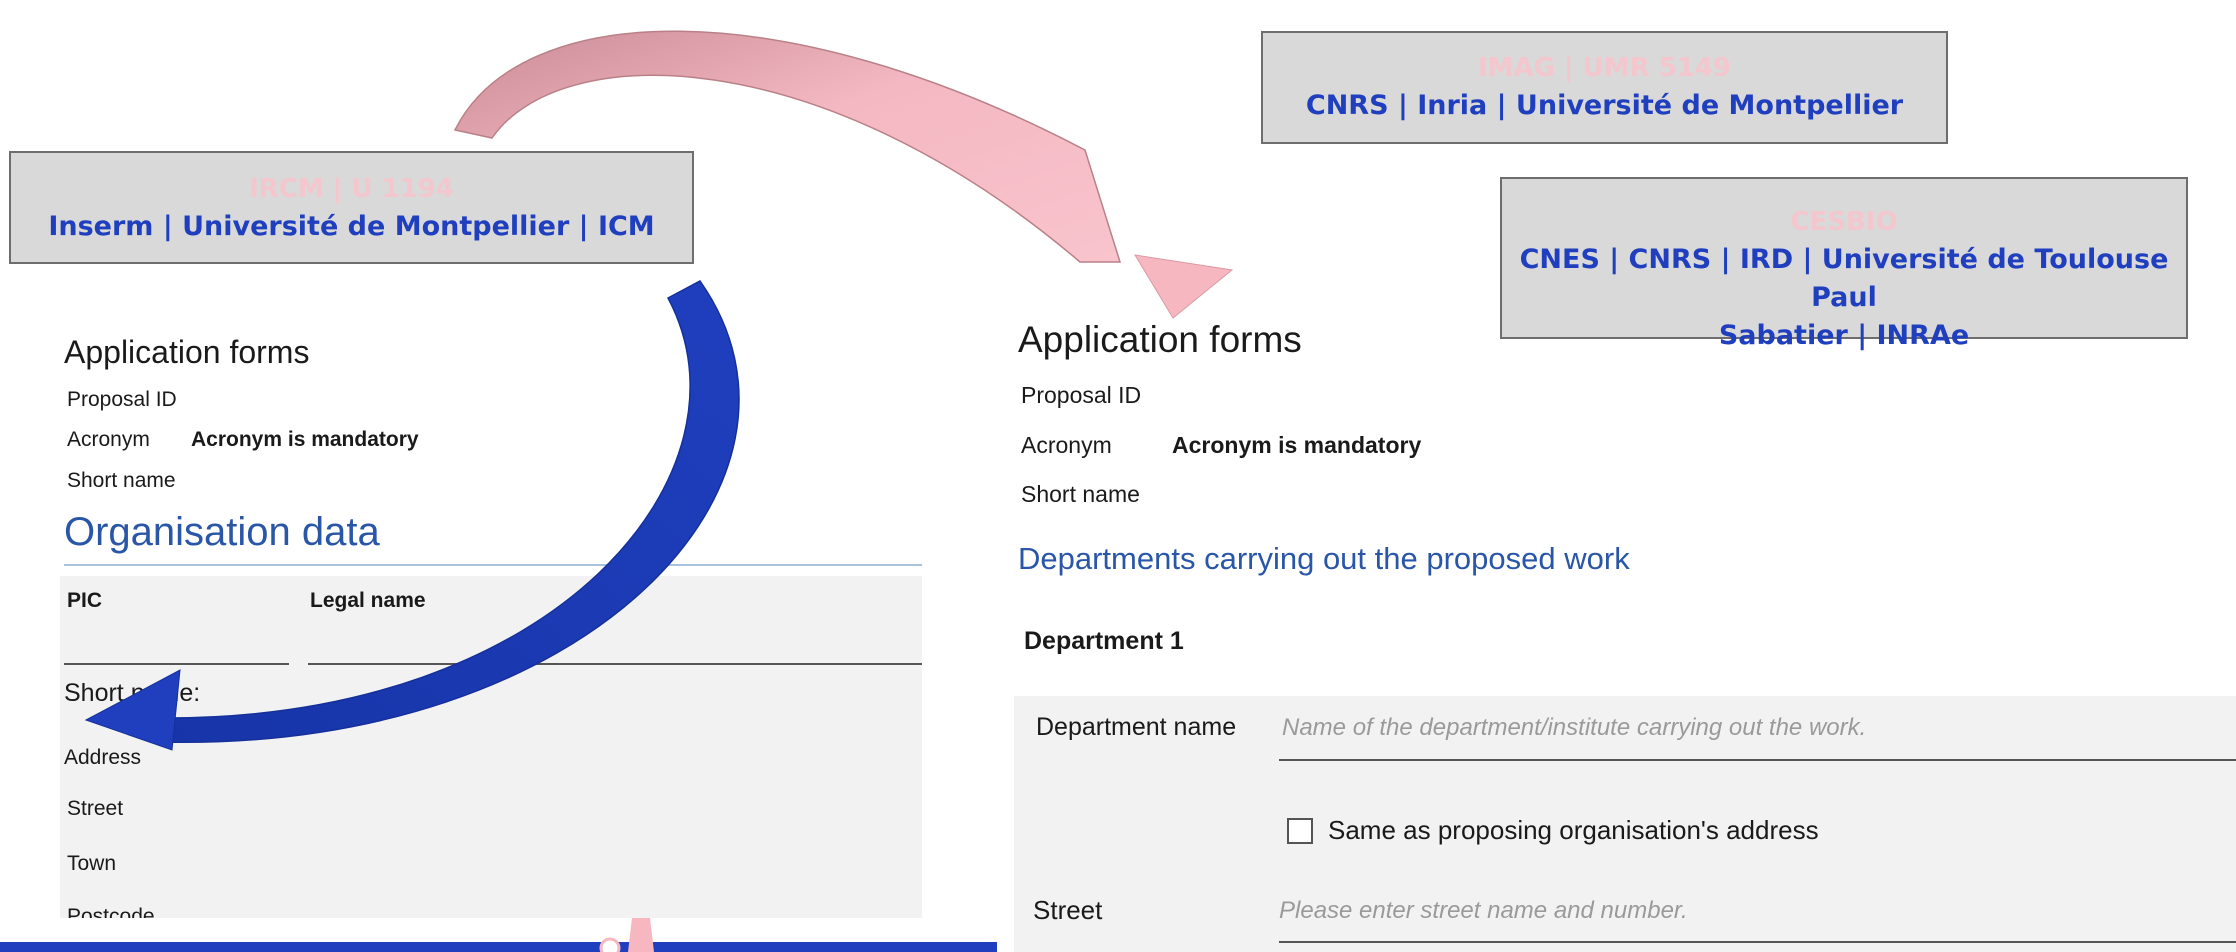 Image resolution: width=2236 pixels, height=952 pixels. What do you see at coordinates (1160, 339) in the screenshot?
I see `right-form-title: Application forms` at bounding box center [1160, 339].